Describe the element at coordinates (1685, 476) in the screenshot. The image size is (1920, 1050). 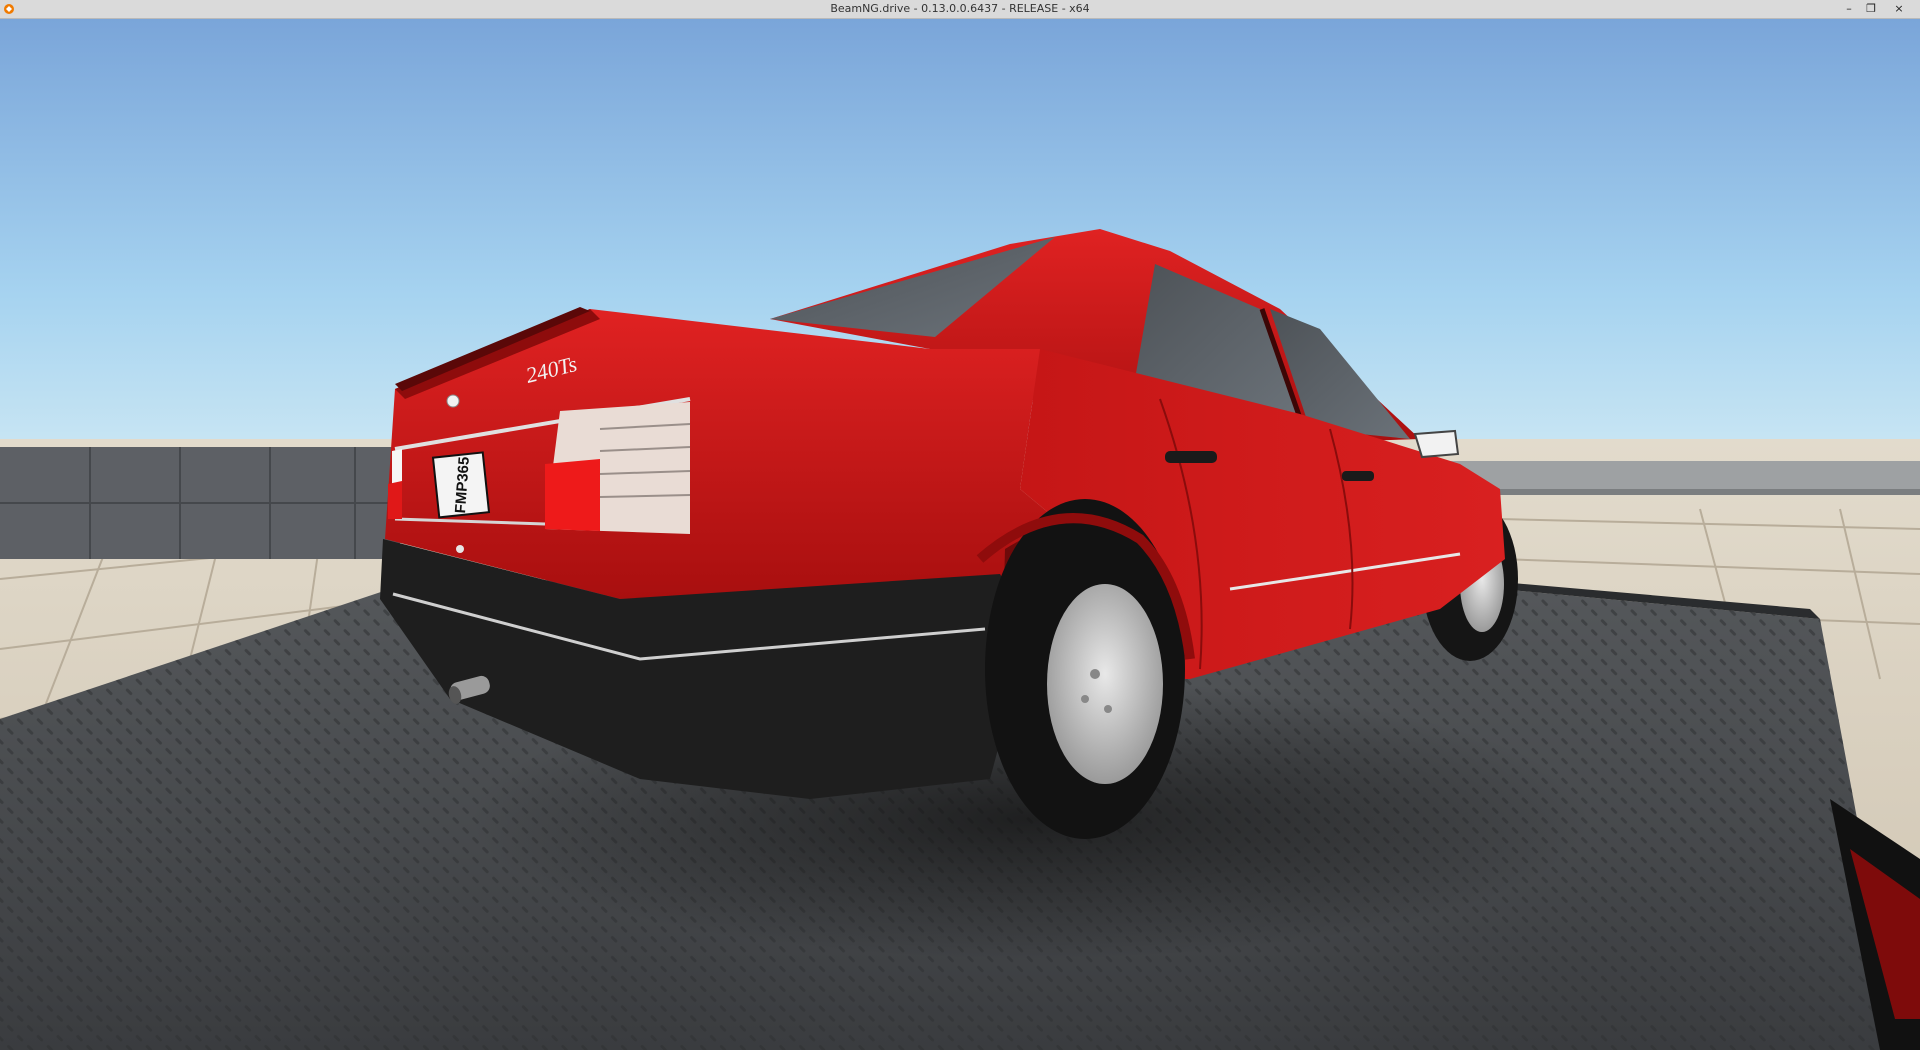
I see `distant-wall` at that location.